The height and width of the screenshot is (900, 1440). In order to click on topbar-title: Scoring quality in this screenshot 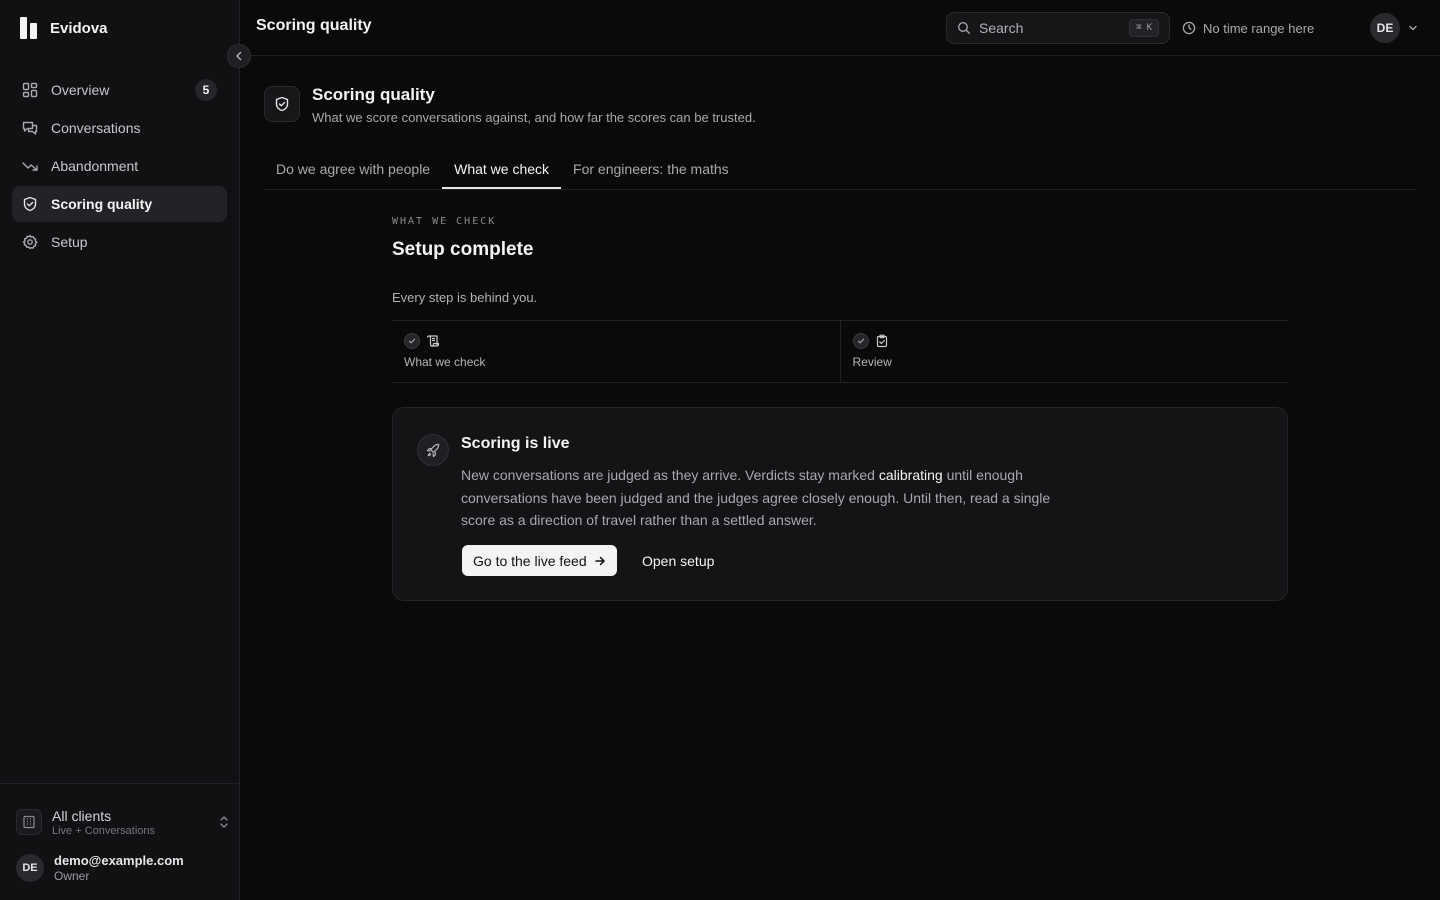, I will do `click(314, 25)`.